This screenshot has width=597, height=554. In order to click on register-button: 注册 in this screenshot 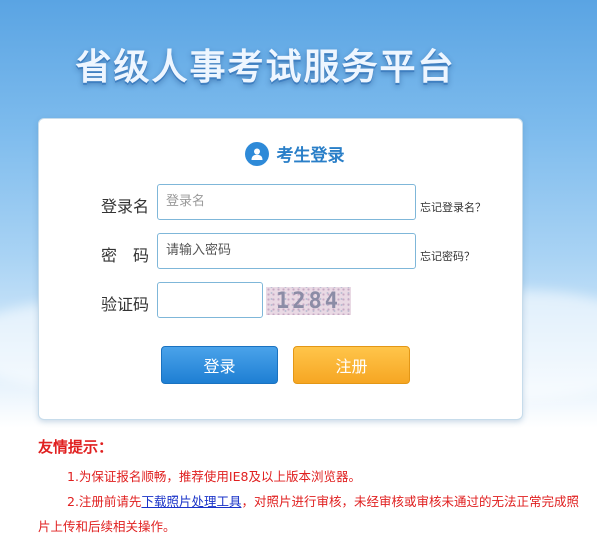, I will do `click(351, 365)`.